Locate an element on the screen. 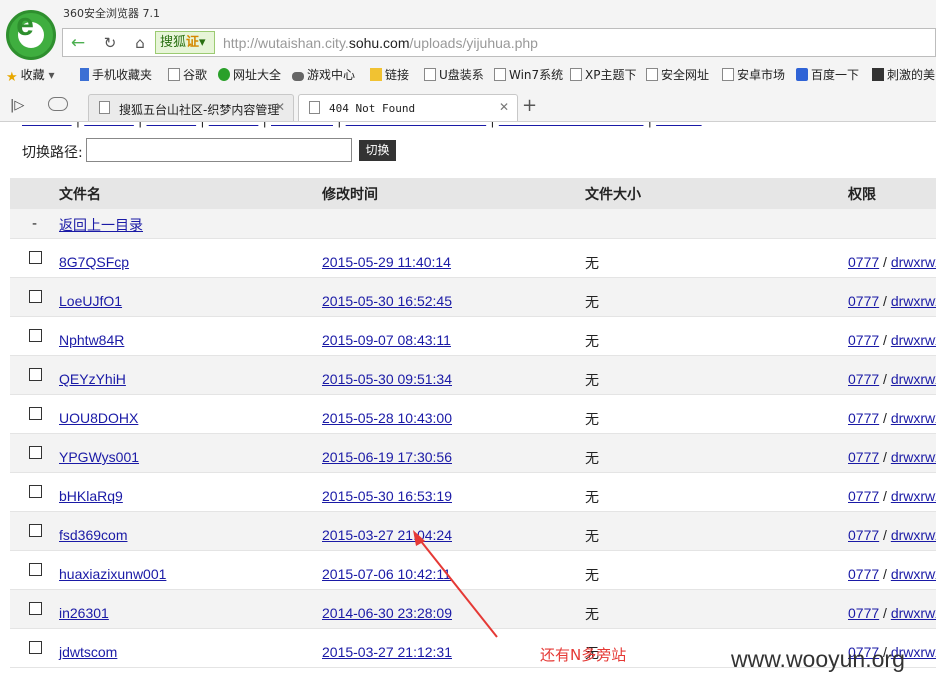 Image resolution: width=936 pixels, height=686 pixels. modified-time-link: 2015-07-06 10:42:11 is located at coordinates (386, 574).